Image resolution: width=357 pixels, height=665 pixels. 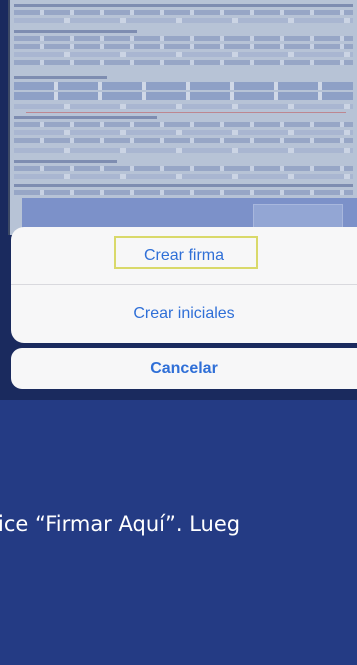 What do you see at coordinates (184, 314) in the screenshot?
I see `create-initials-button: Crear iniciales` at bounding box center [184, 314].